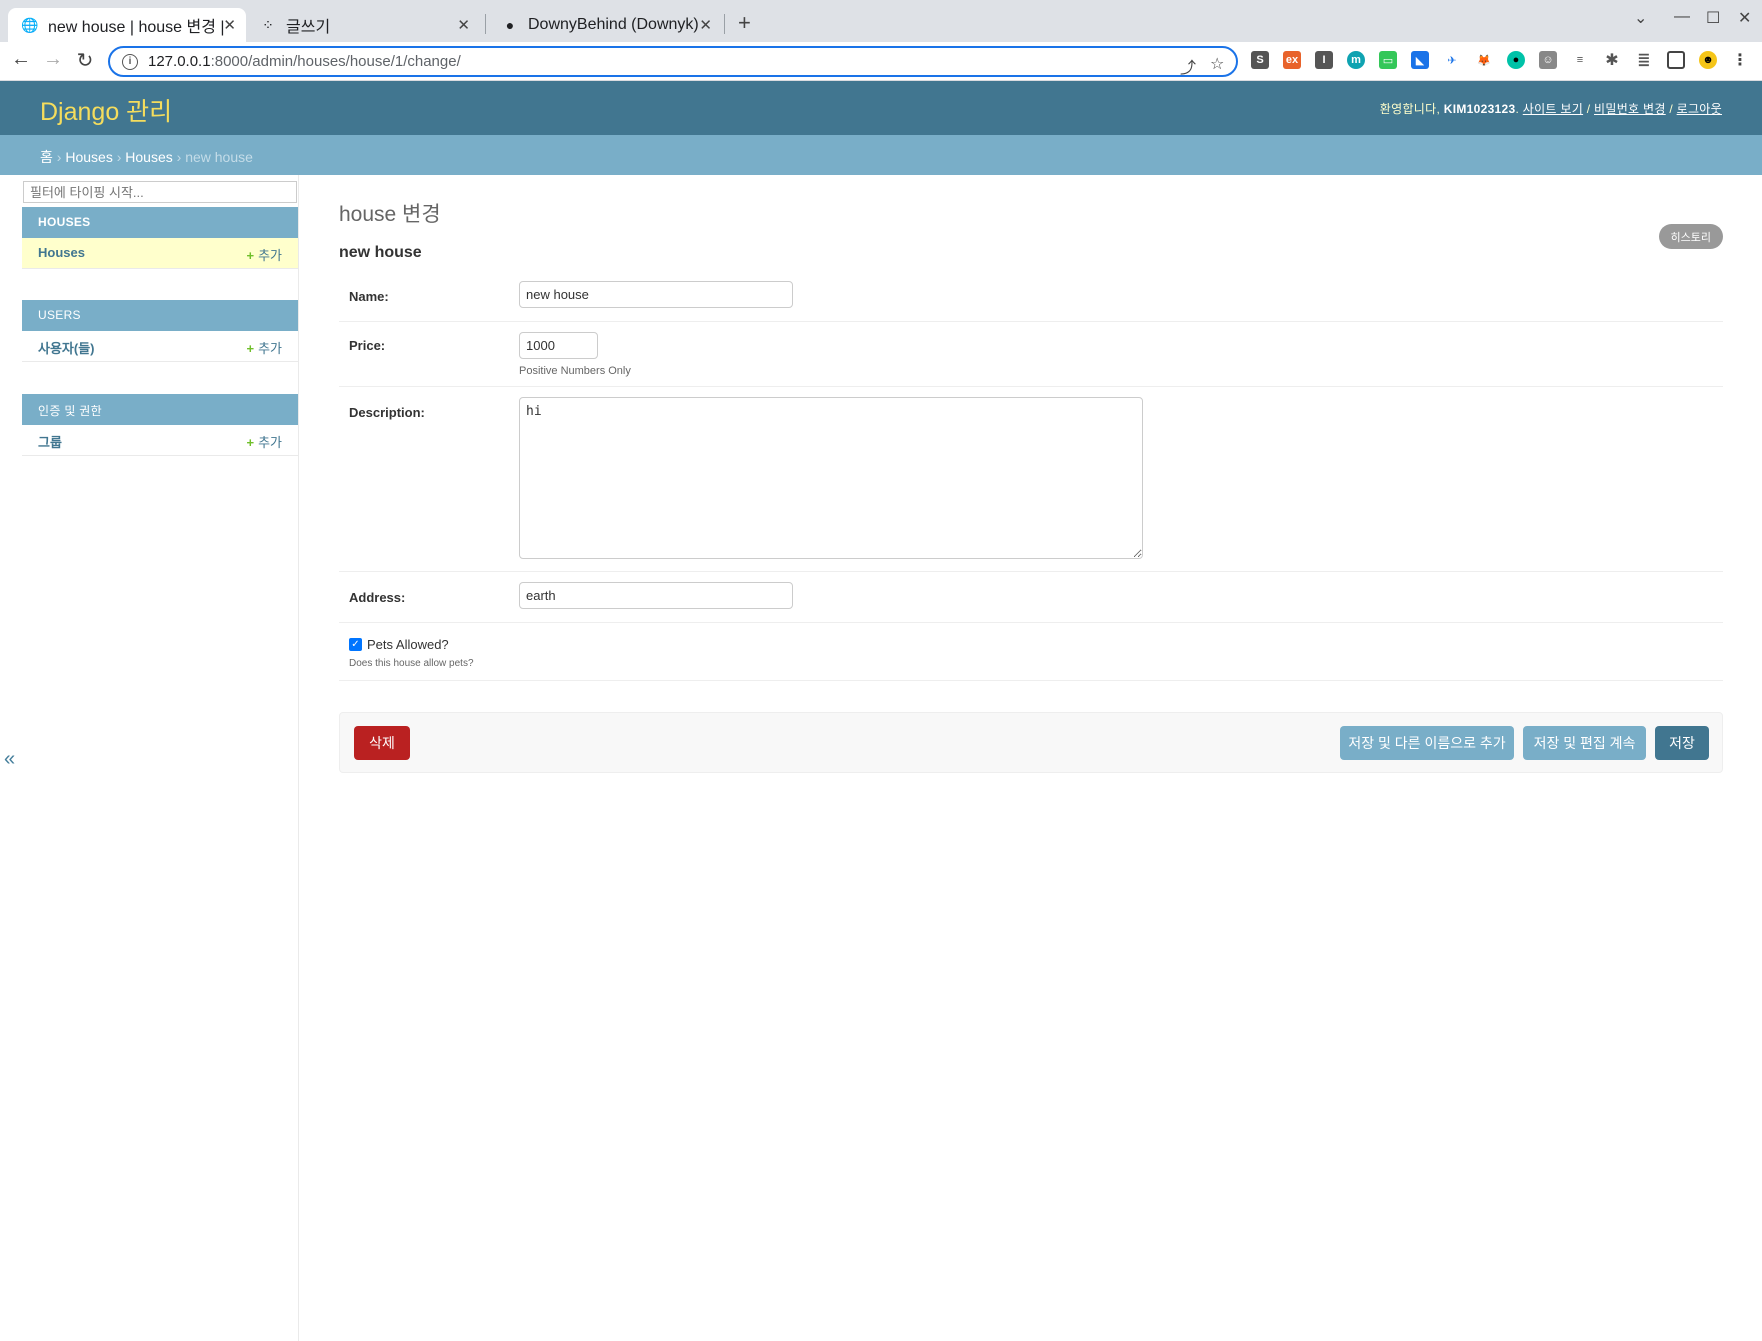 Image resolution: width=1762 pixels, height=1341 pixels. What do you see at coordinates (50, 441) in the screenshot?
I see `sidebar-item-label: 그룹` at bounding box center [50, 441].